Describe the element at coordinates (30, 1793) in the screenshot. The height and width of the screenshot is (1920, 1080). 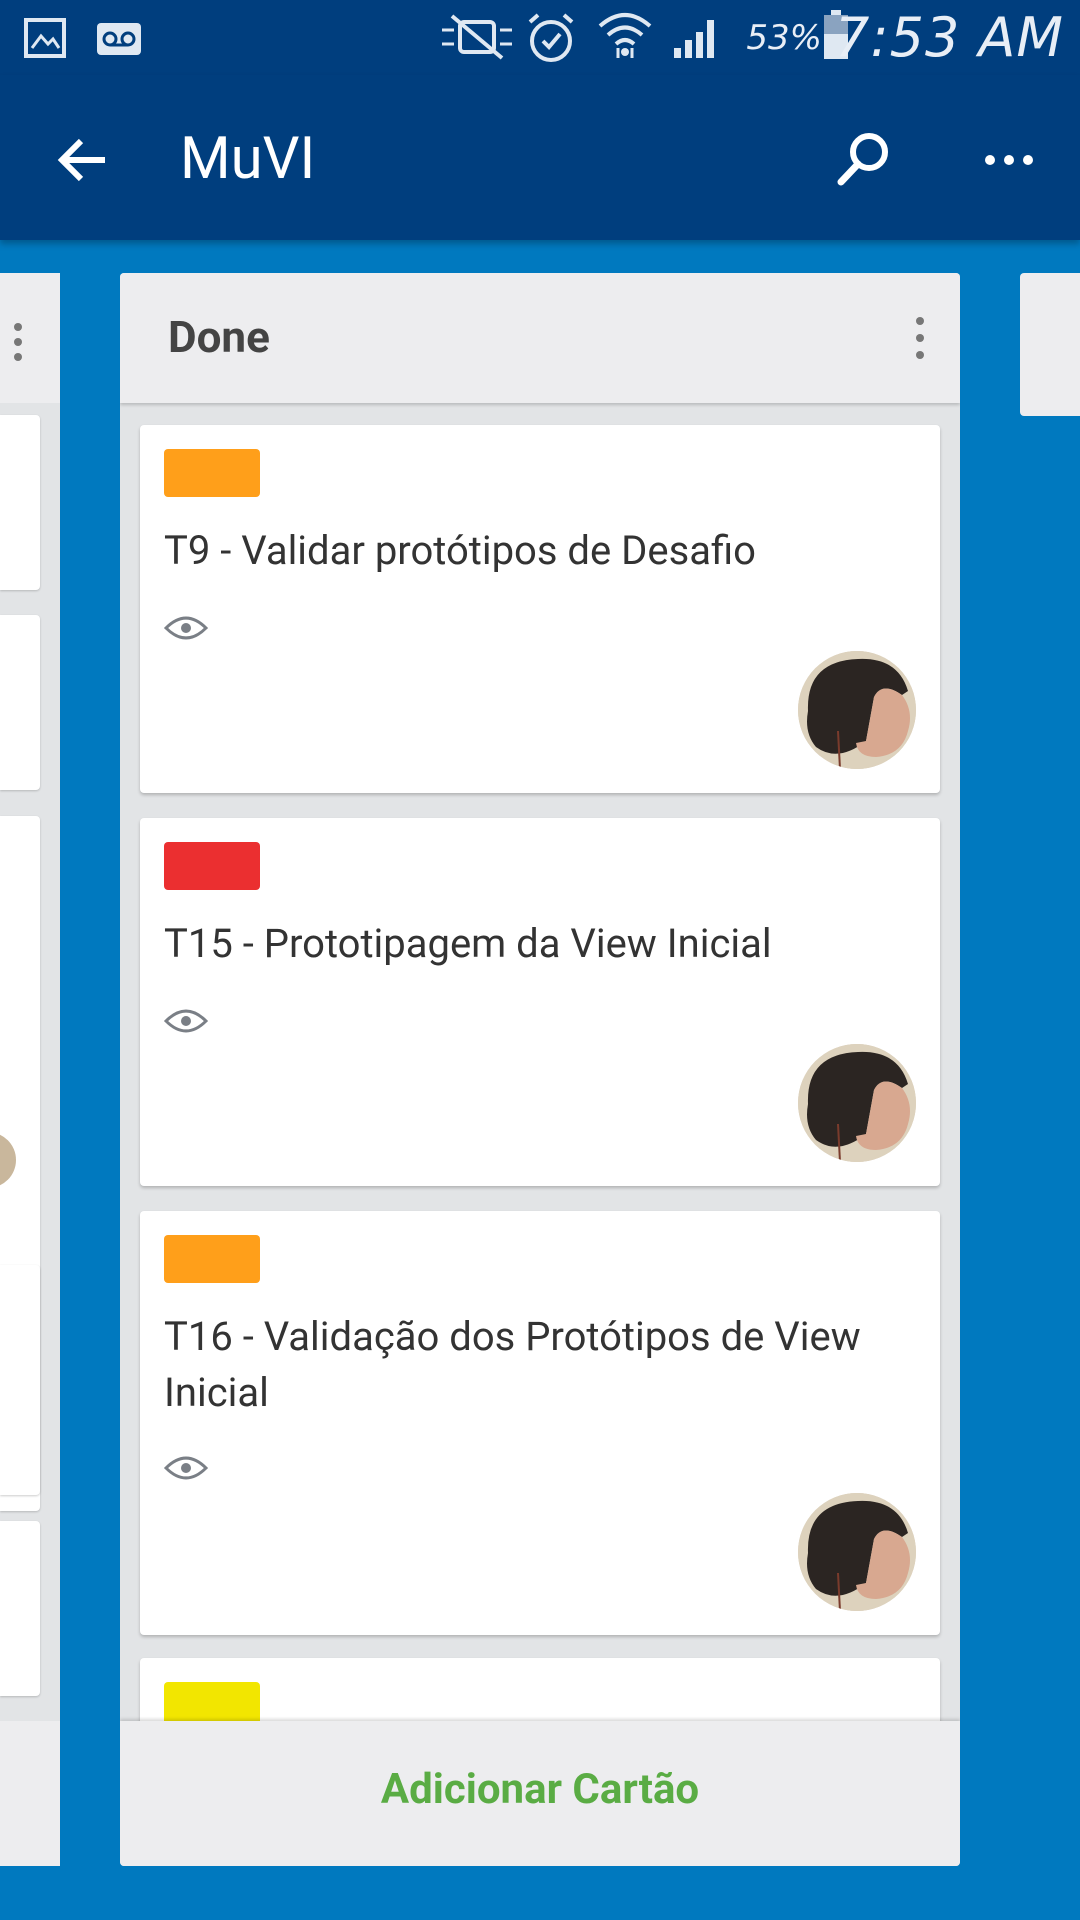
I see `adjacent-list-footer` at that location.